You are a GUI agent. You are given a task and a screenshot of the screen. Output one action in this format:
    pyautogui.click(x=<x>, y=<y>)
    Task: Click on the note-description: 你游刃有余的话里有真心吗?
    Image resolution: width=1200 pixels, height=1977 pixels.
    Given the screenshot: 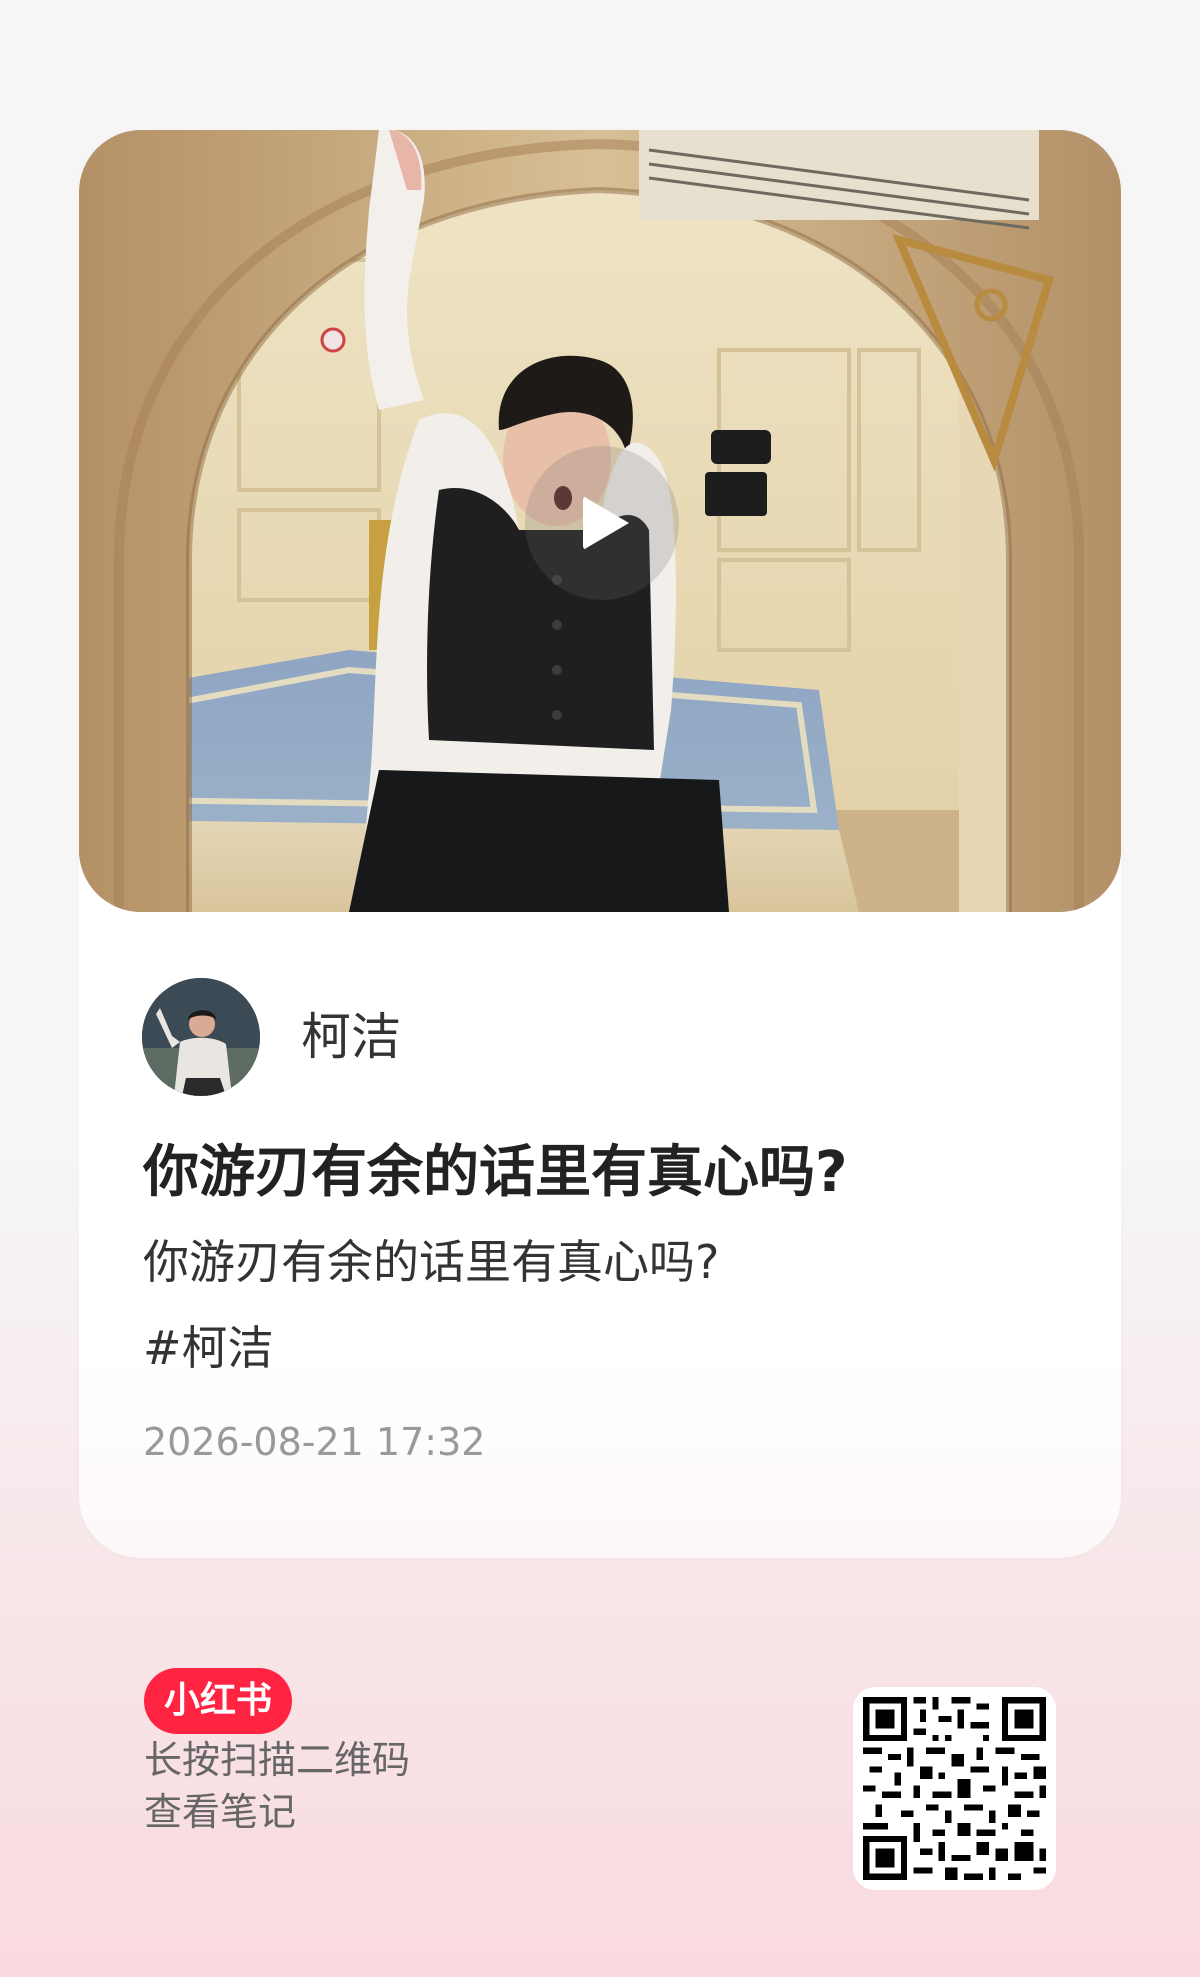 What is the action you would take?
    pyautogui.click(x=431, y=1262)
    